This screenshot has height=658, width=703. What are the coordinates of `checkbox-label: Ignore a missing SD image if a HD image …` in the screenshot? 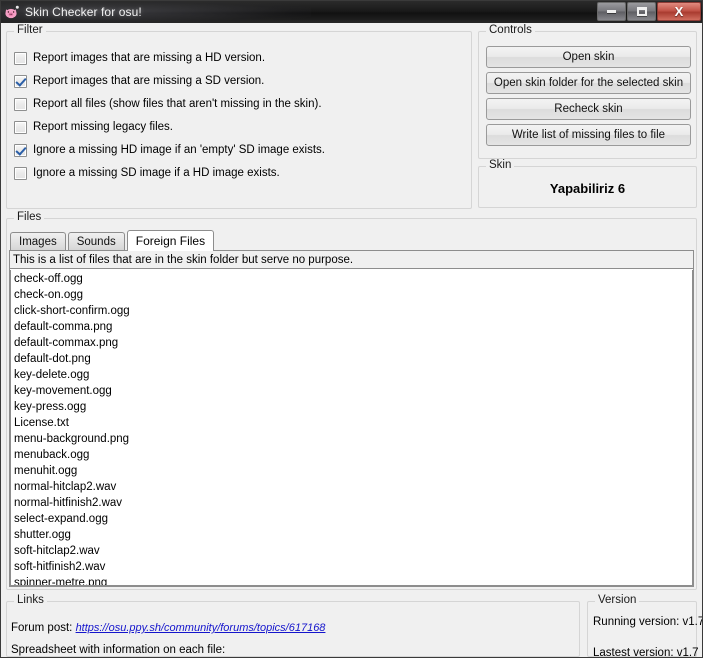 It's located at (156, 173).